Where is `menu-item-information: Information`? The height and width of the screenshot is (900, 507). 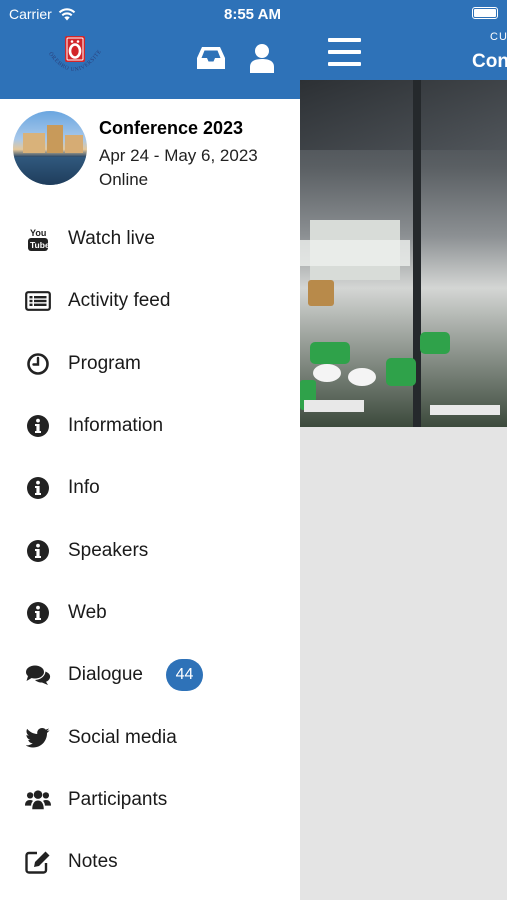 menu-item-information: Information is located at coordinates (150, 426).